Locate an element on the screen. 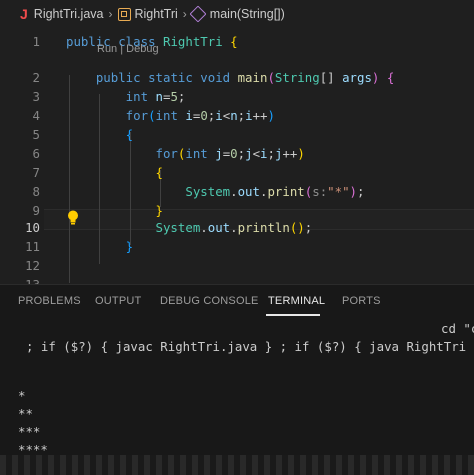  code-line: 5 { is located at coordinates (237, 134).